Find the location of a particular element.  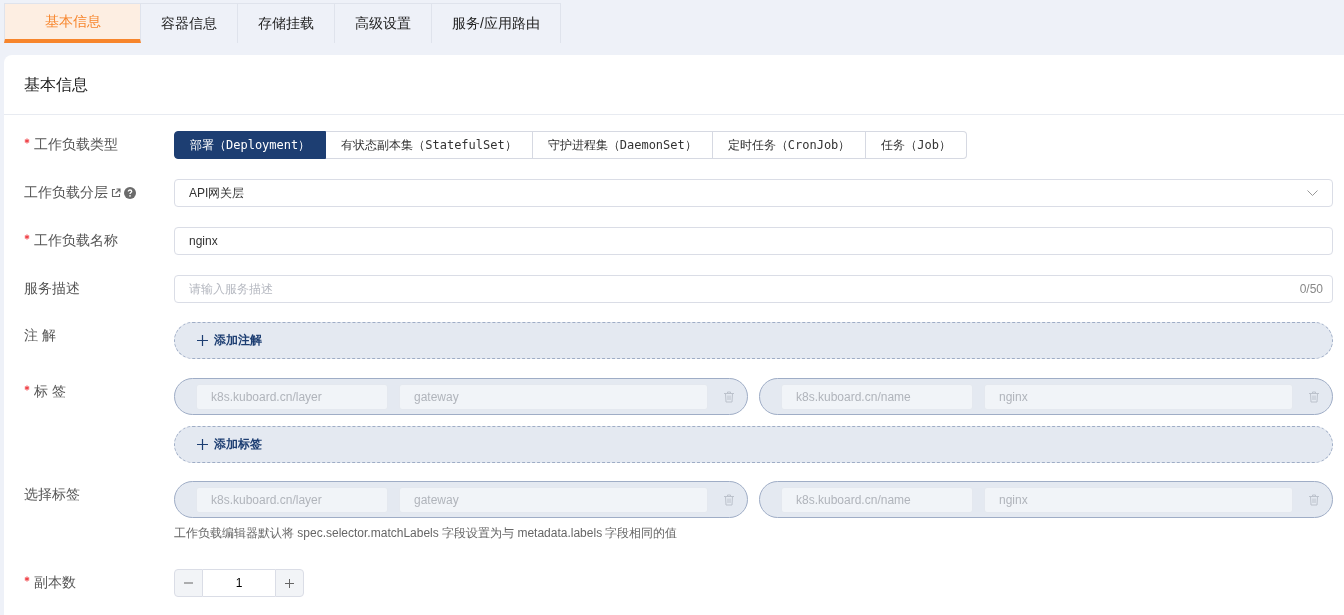

tab: 存储挂载 is located at coordinates (286, 23).